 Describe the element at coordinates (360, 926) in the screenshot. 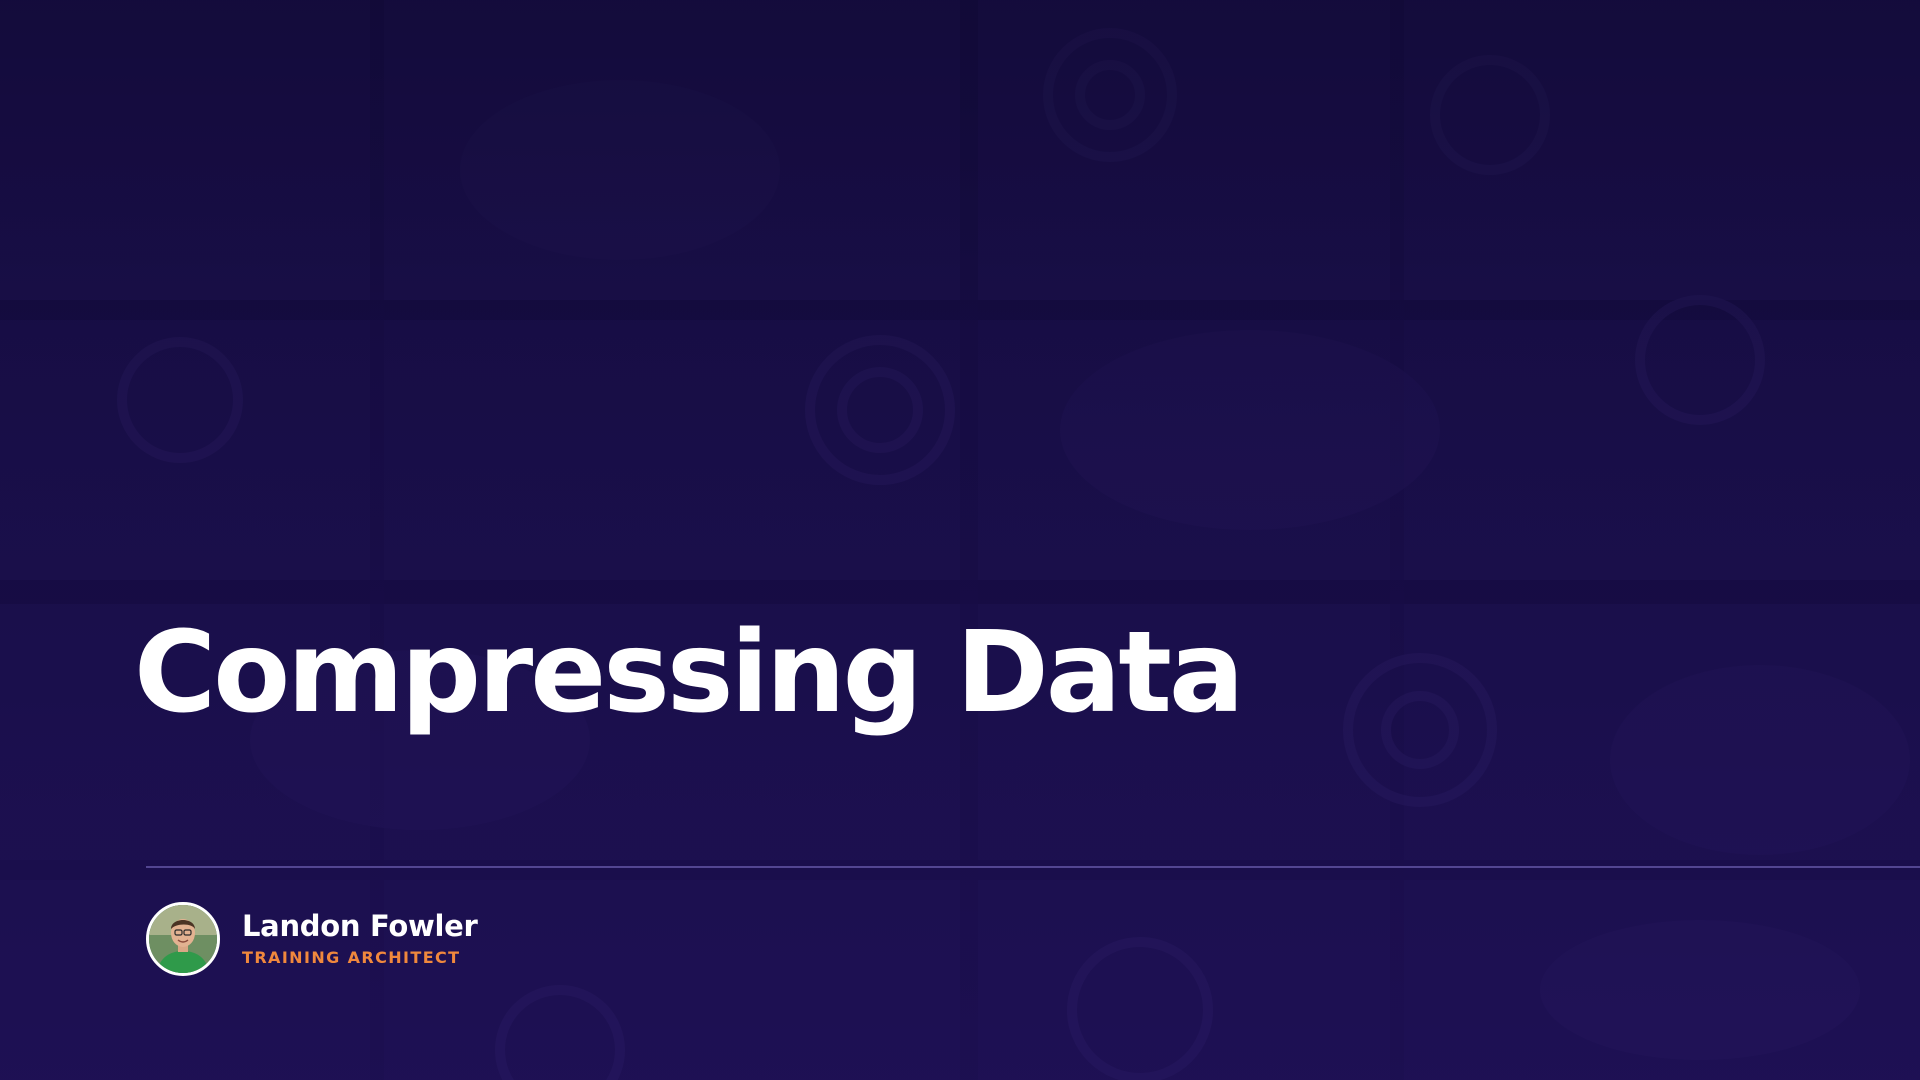

I see `presenter-name: Landon Fowler` at that location.